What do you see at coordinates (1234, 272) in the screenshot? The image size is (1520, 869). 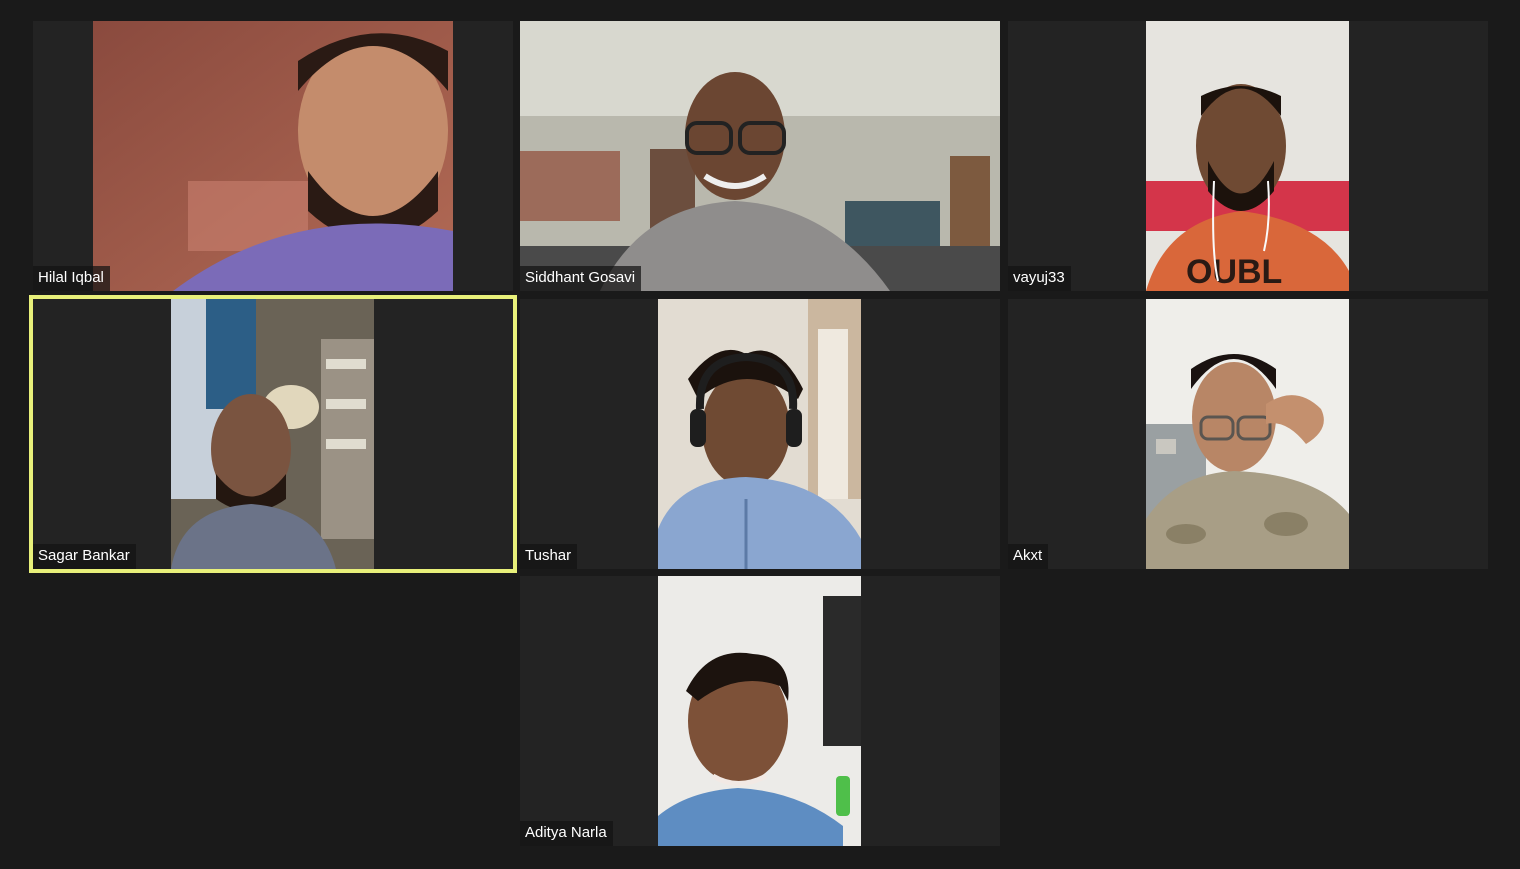 I see `svg-text: OUBL` at bounding box center [1234, 272].